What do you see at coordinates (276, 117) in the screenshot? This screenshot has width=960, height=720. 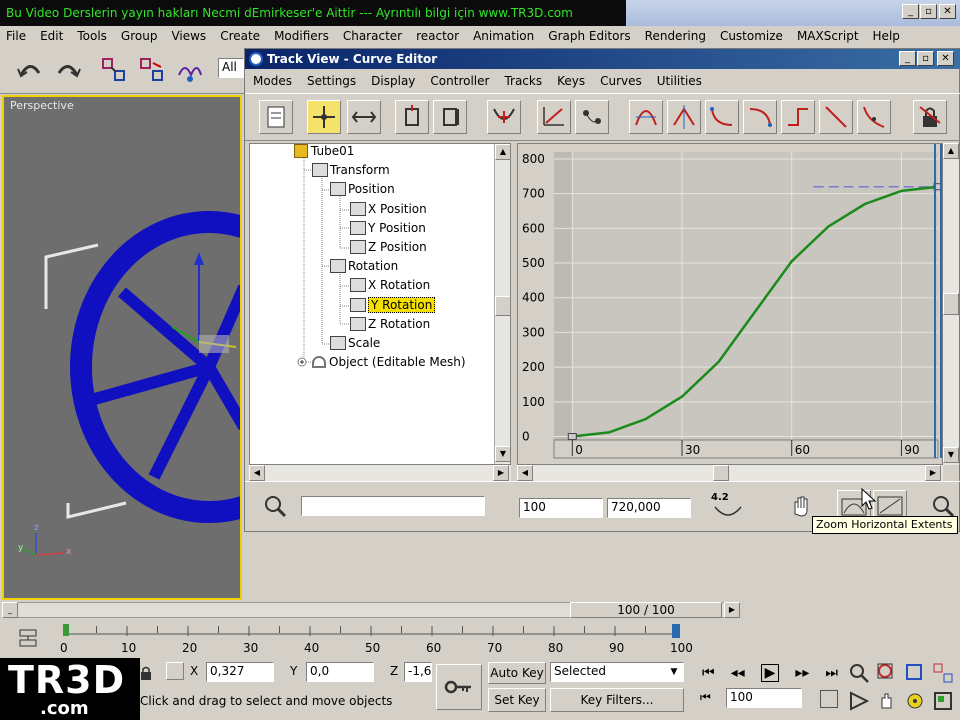 I see `filters-icon` at bounding box center [276, 117].